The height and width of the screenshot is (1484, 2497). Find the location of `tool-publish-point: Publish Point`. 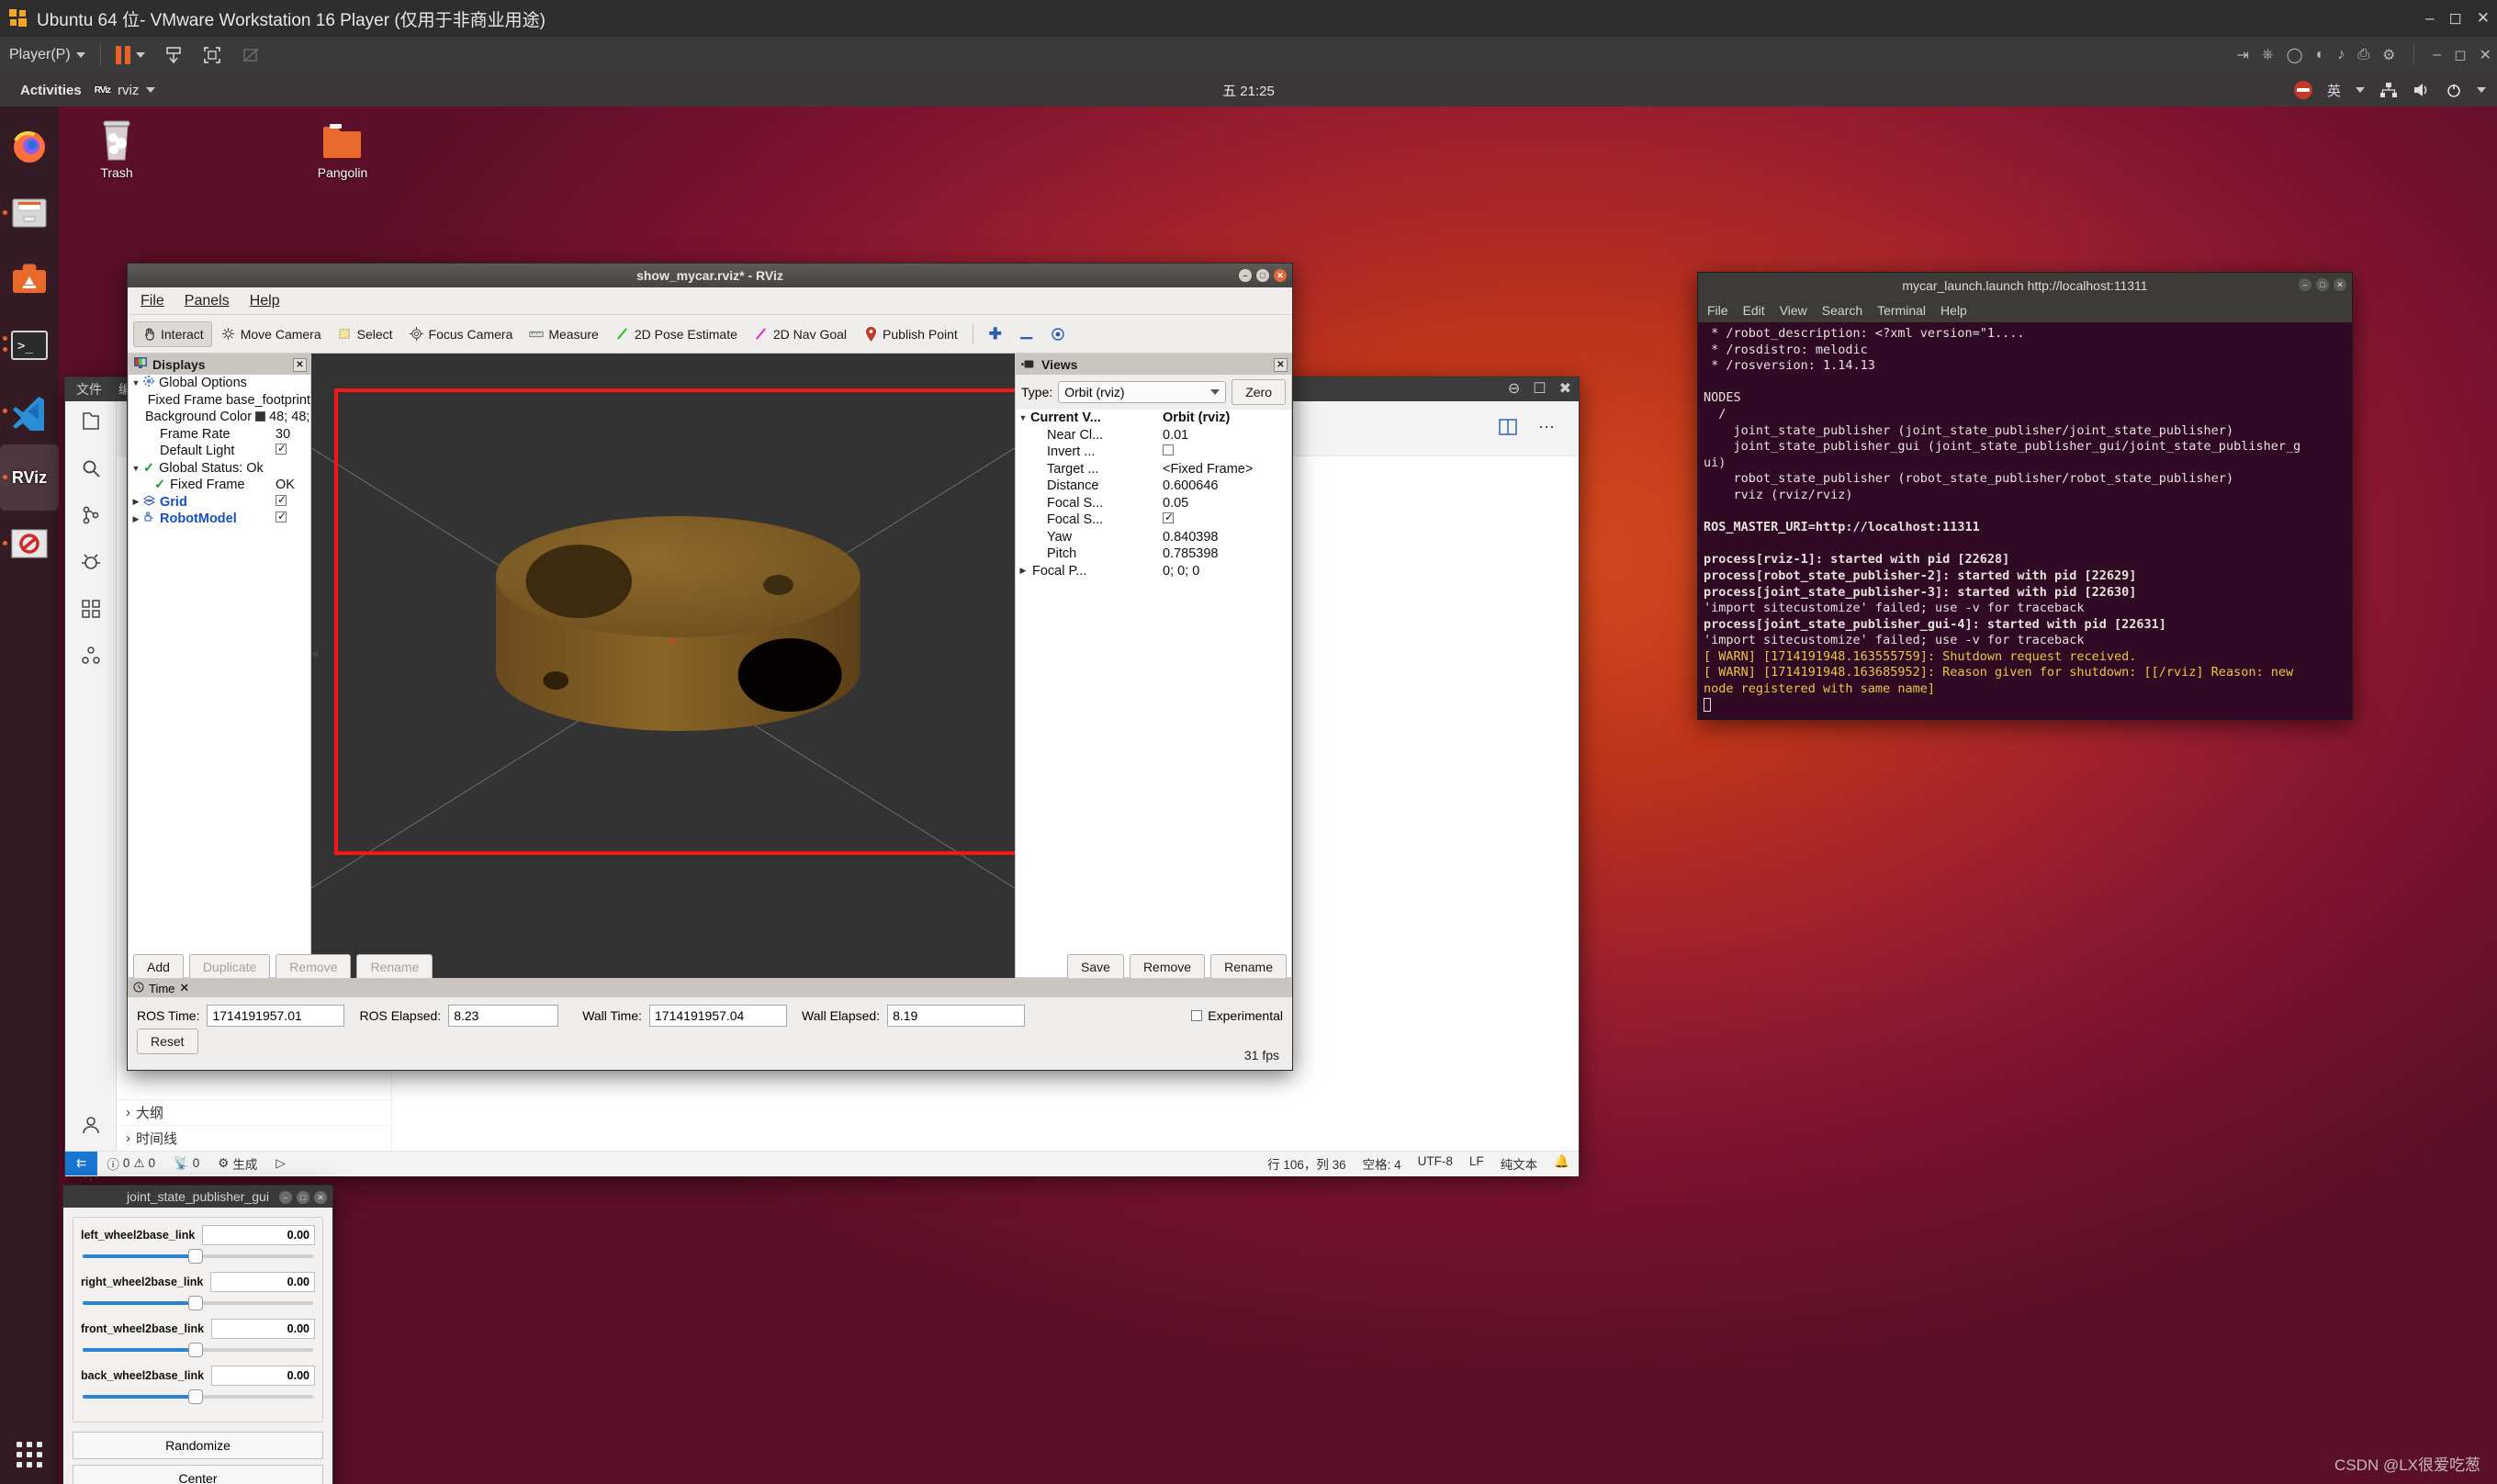

tool-publish-point: Publish Point is located at coordinates (911, 334).